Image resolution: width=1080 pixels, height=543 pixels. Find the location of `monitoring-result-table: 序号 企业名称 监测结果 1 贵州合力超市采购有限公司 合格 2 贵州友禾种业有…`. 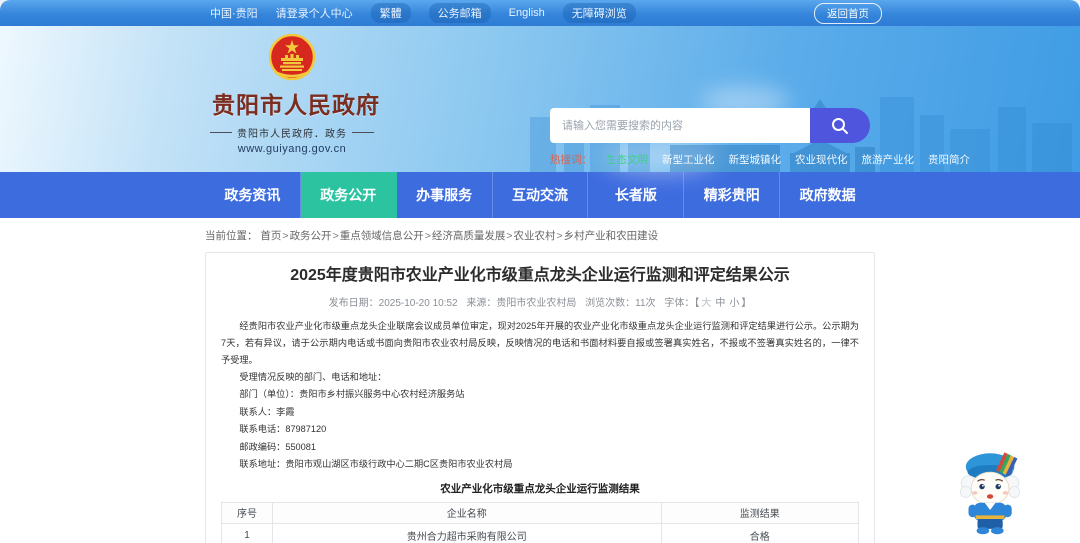

monitoring-result-table: 序号 企业名称 监测结果 1 贵州合力超市采购有限公司 合格 2 贵州友禾种业有… is located at coordinates (540, 522).